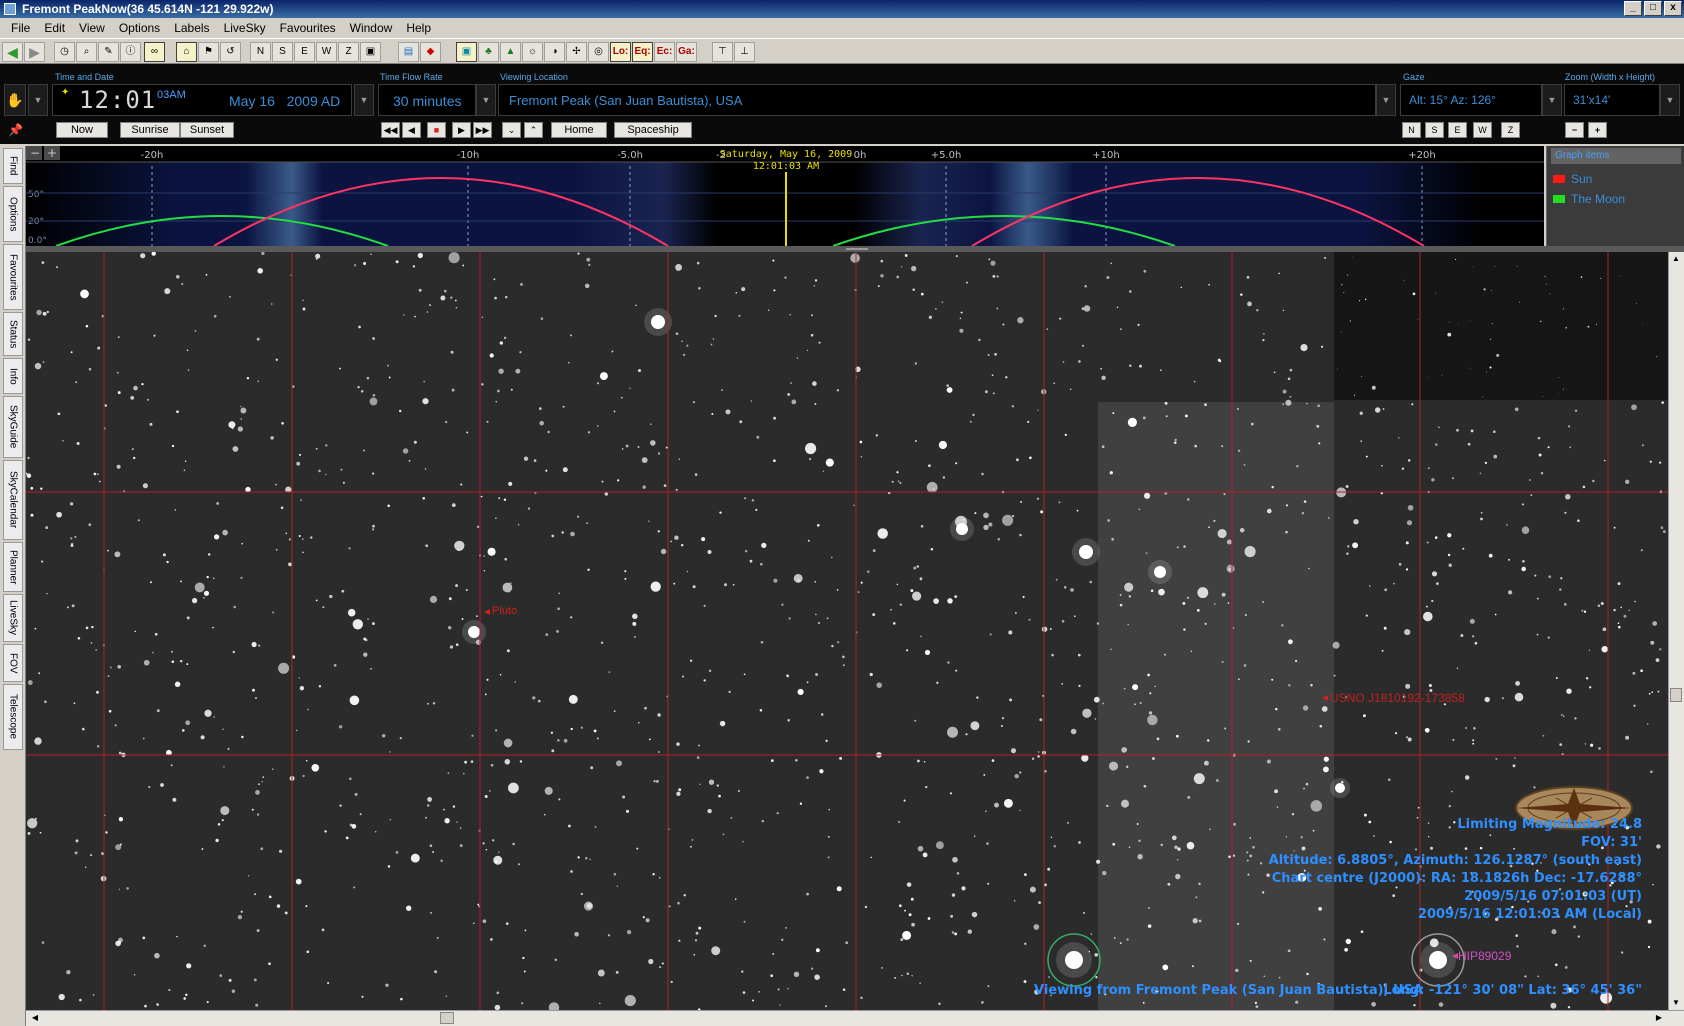 Image resolution: width=1684 pixels, height=1026 pixels. What do you see at coordinates (1434, 130) in the screenshot?
I see `south-button: S` at bounding box center [1434, 130].